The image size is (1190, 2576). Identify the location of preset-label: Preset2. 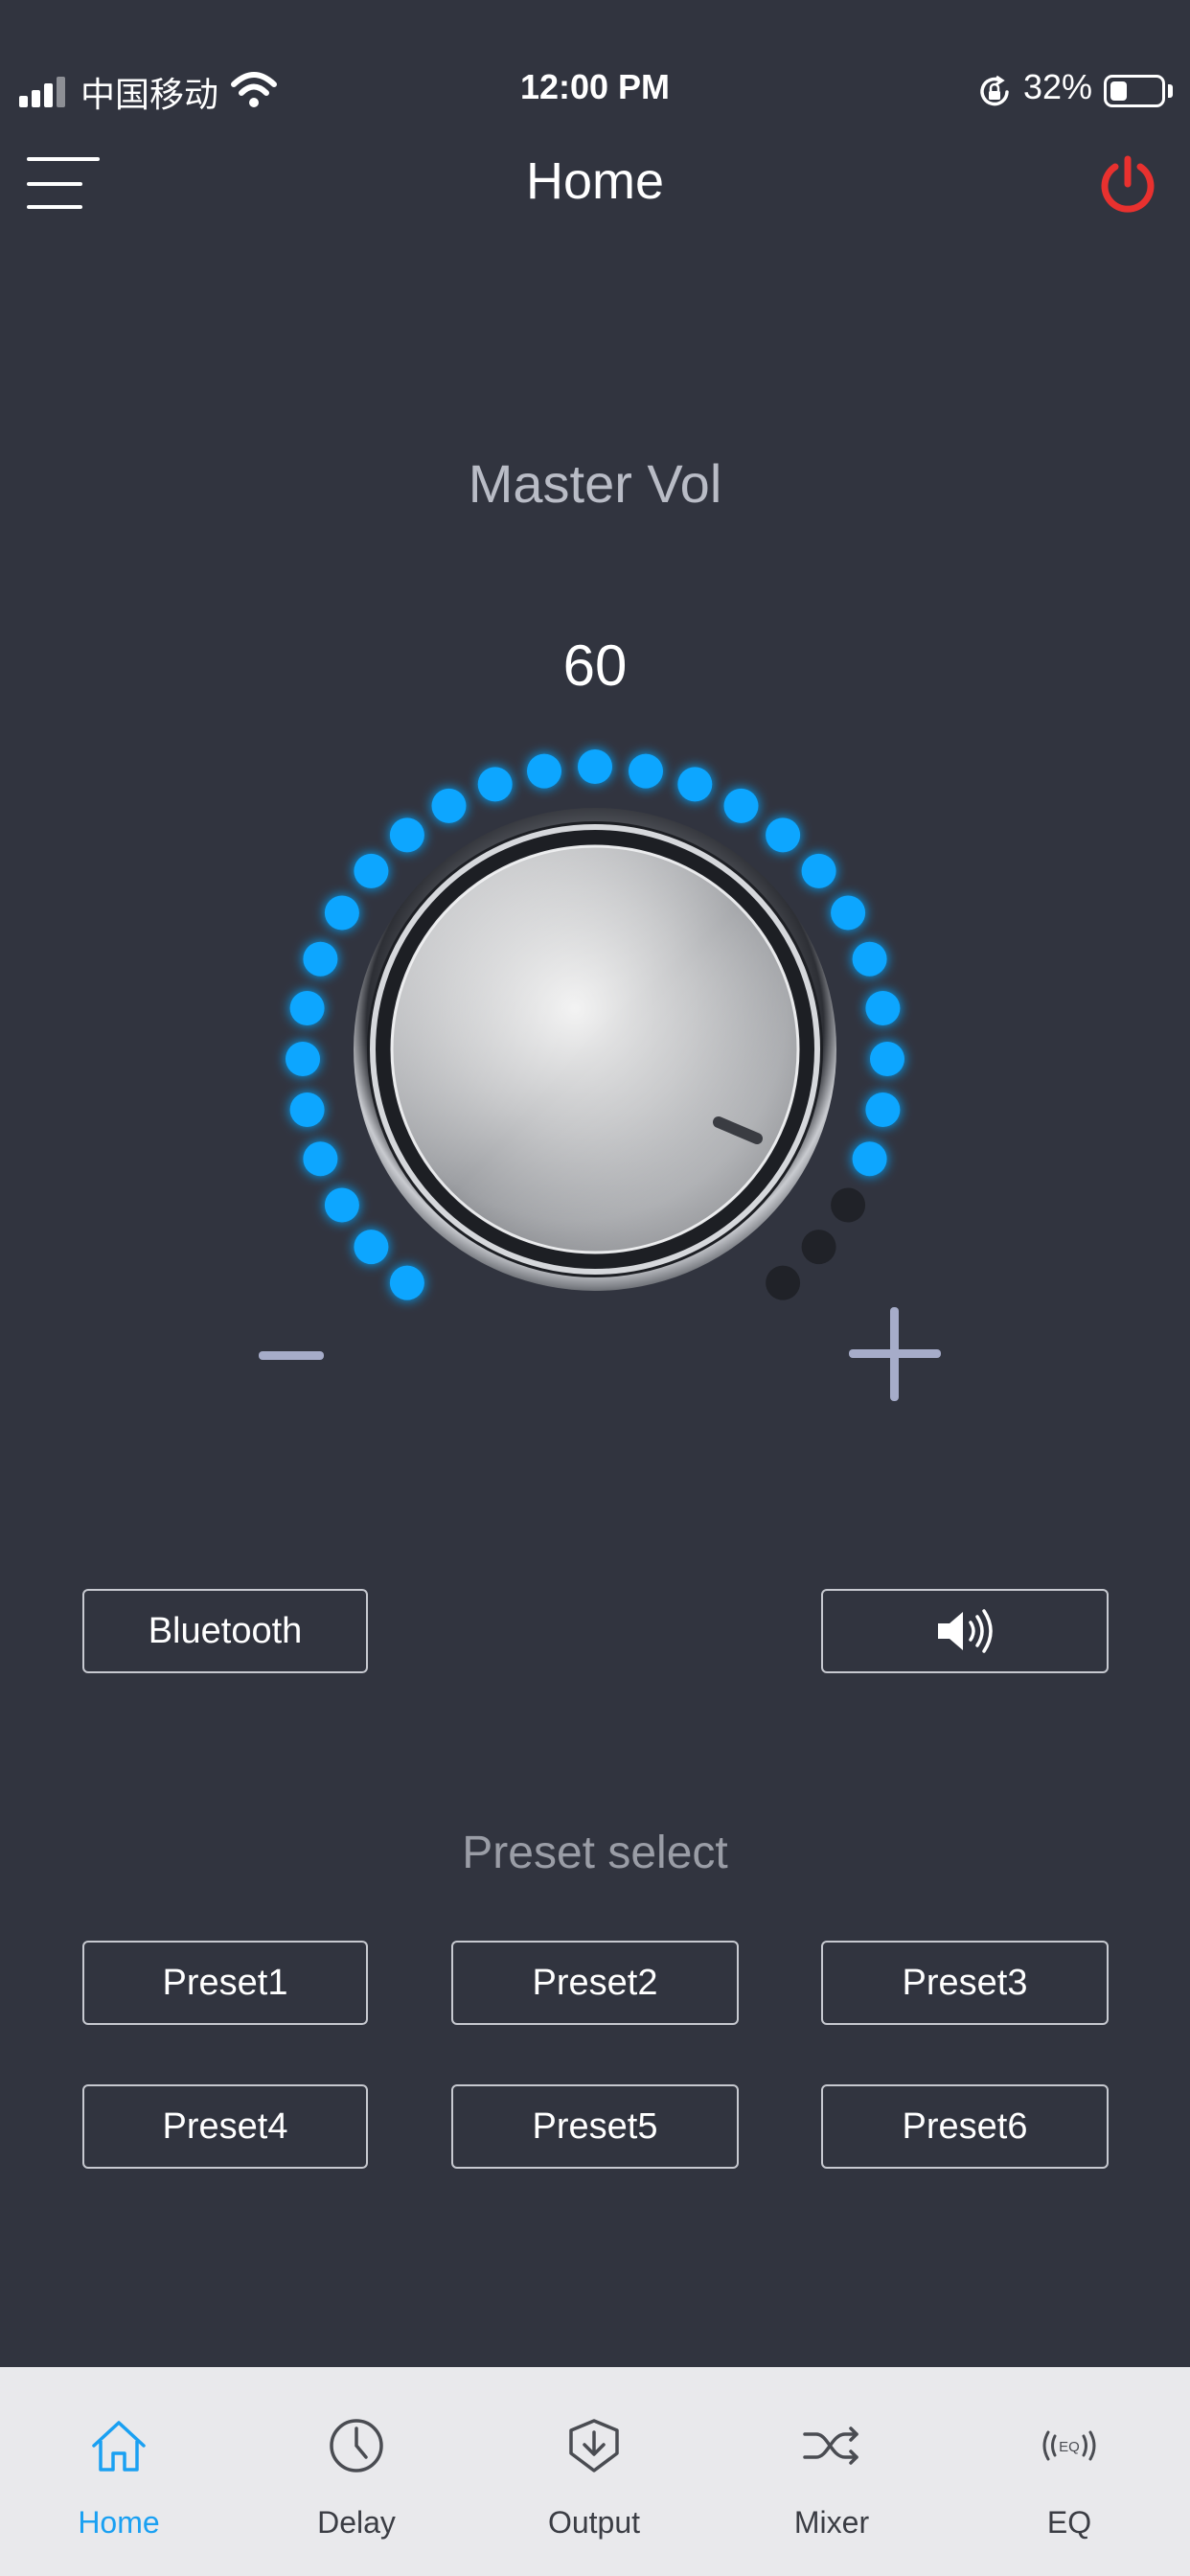
(595, 1982).